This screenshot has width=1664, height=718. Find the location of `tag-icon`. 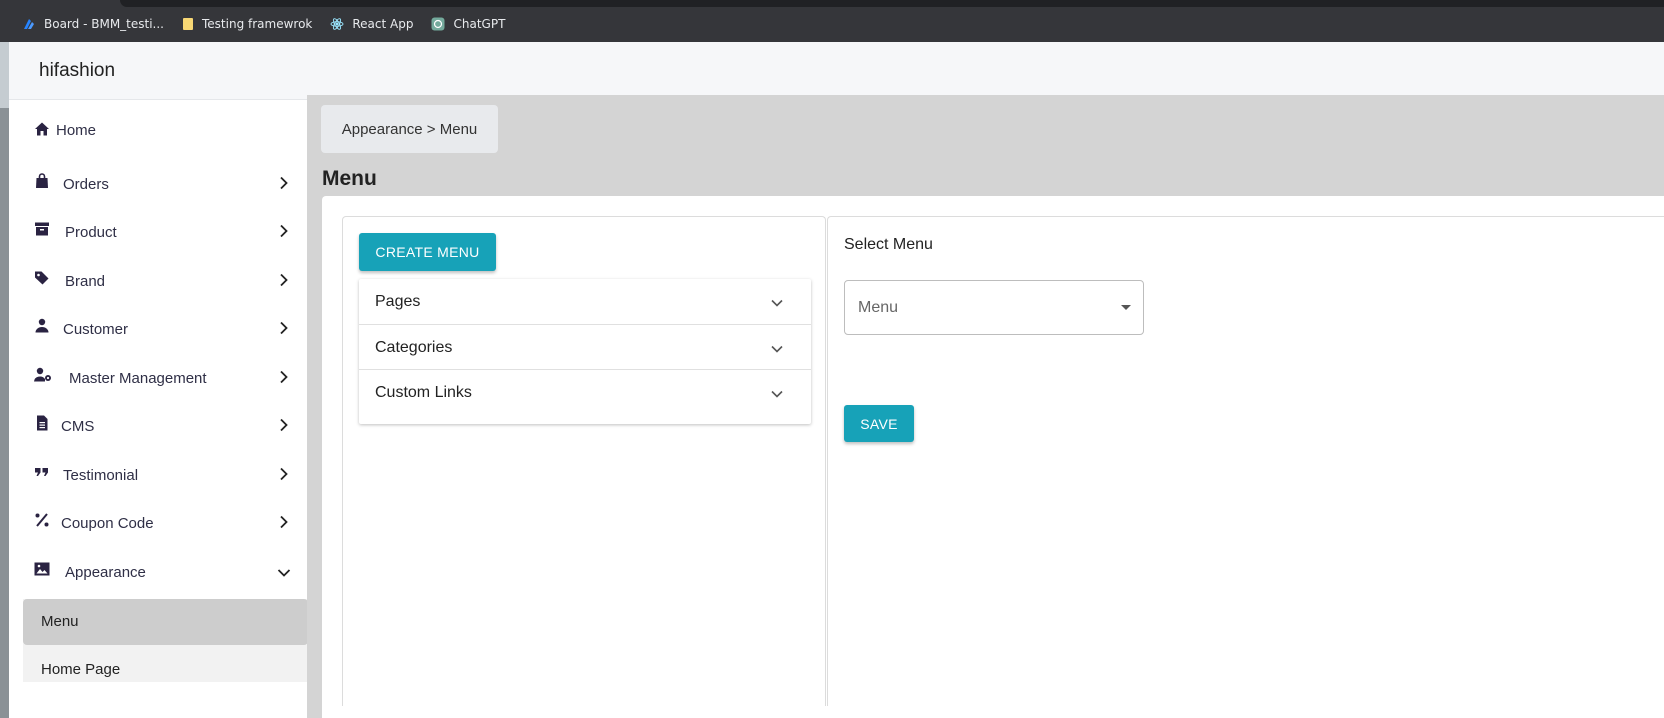

tag-icon is located at coordinates (42, 278).